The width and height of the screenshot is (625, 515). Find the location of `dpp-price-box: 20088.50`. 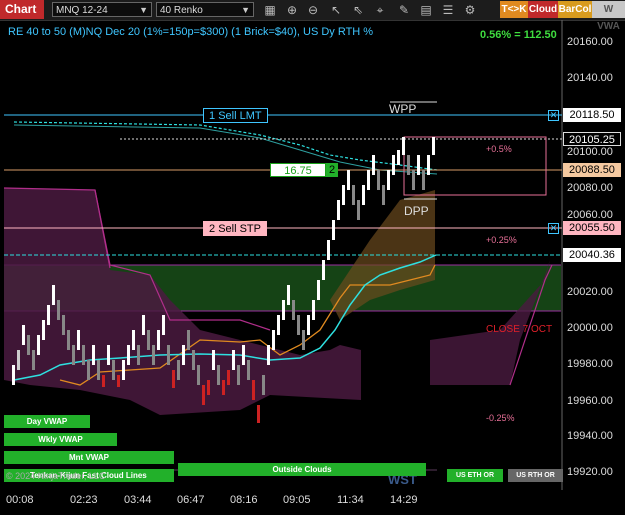

dpp-price-box: 20088.50 is located at coordinates (592, 170).